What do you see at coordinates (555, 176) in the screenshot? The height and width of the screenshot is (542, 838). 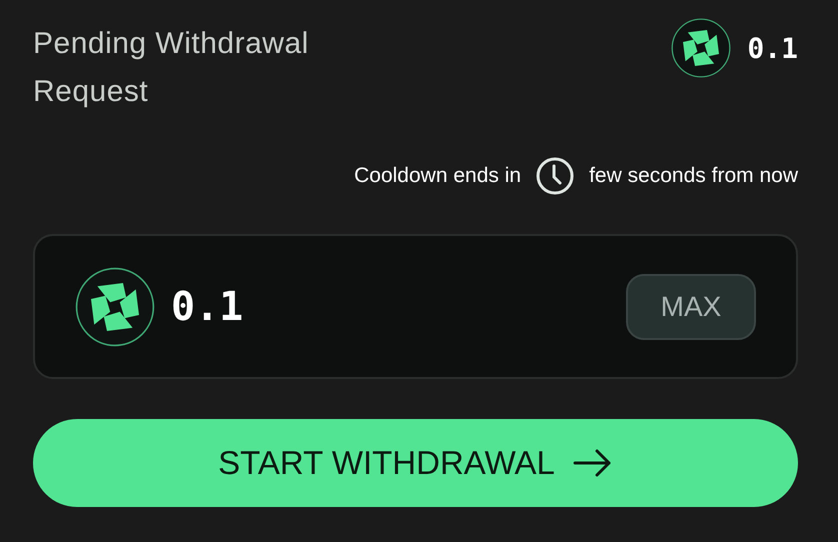 I see `clock-icon` at bounding box center [555, 176].